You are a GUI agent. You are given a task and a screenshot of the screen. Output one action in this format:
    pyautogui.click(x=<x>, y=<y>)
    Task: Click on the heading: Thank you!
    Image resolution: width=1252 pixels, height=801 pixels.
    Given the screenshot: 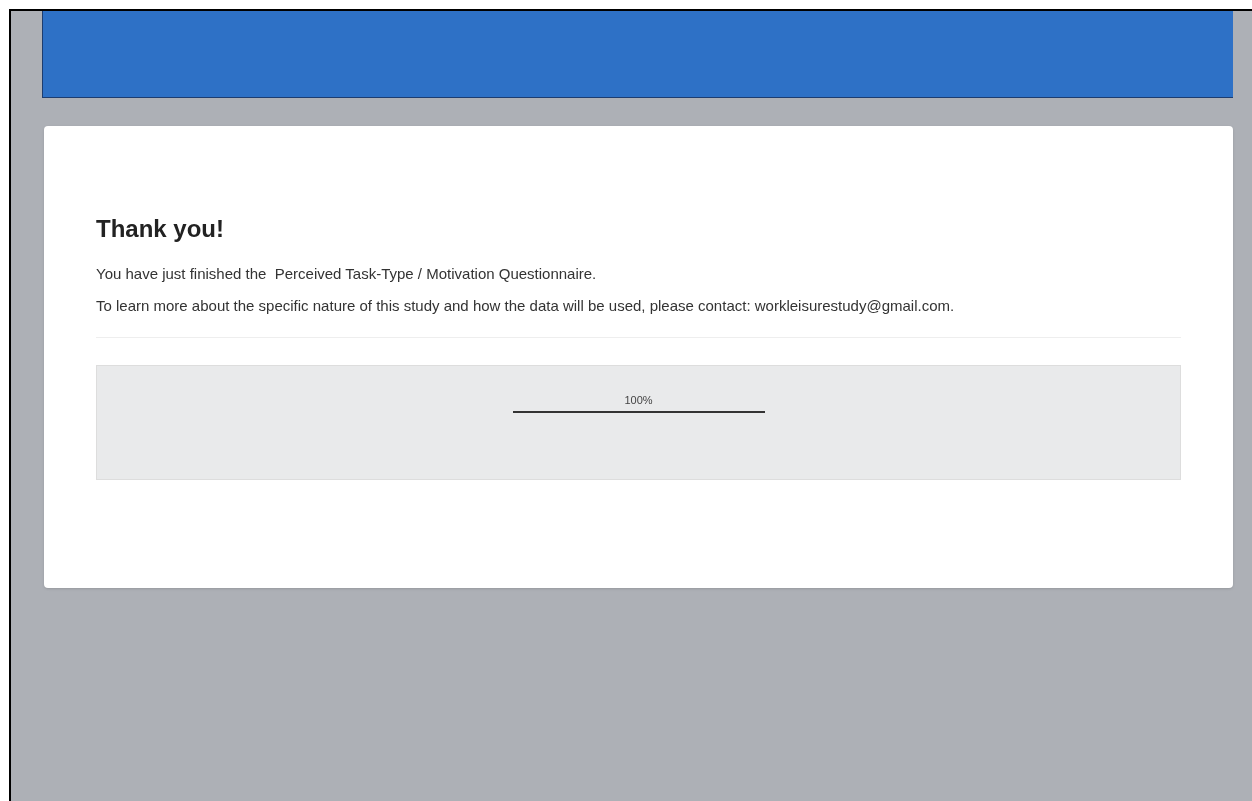 What is the action you would take?
    pyautogui.click(x=160, y=229)
    